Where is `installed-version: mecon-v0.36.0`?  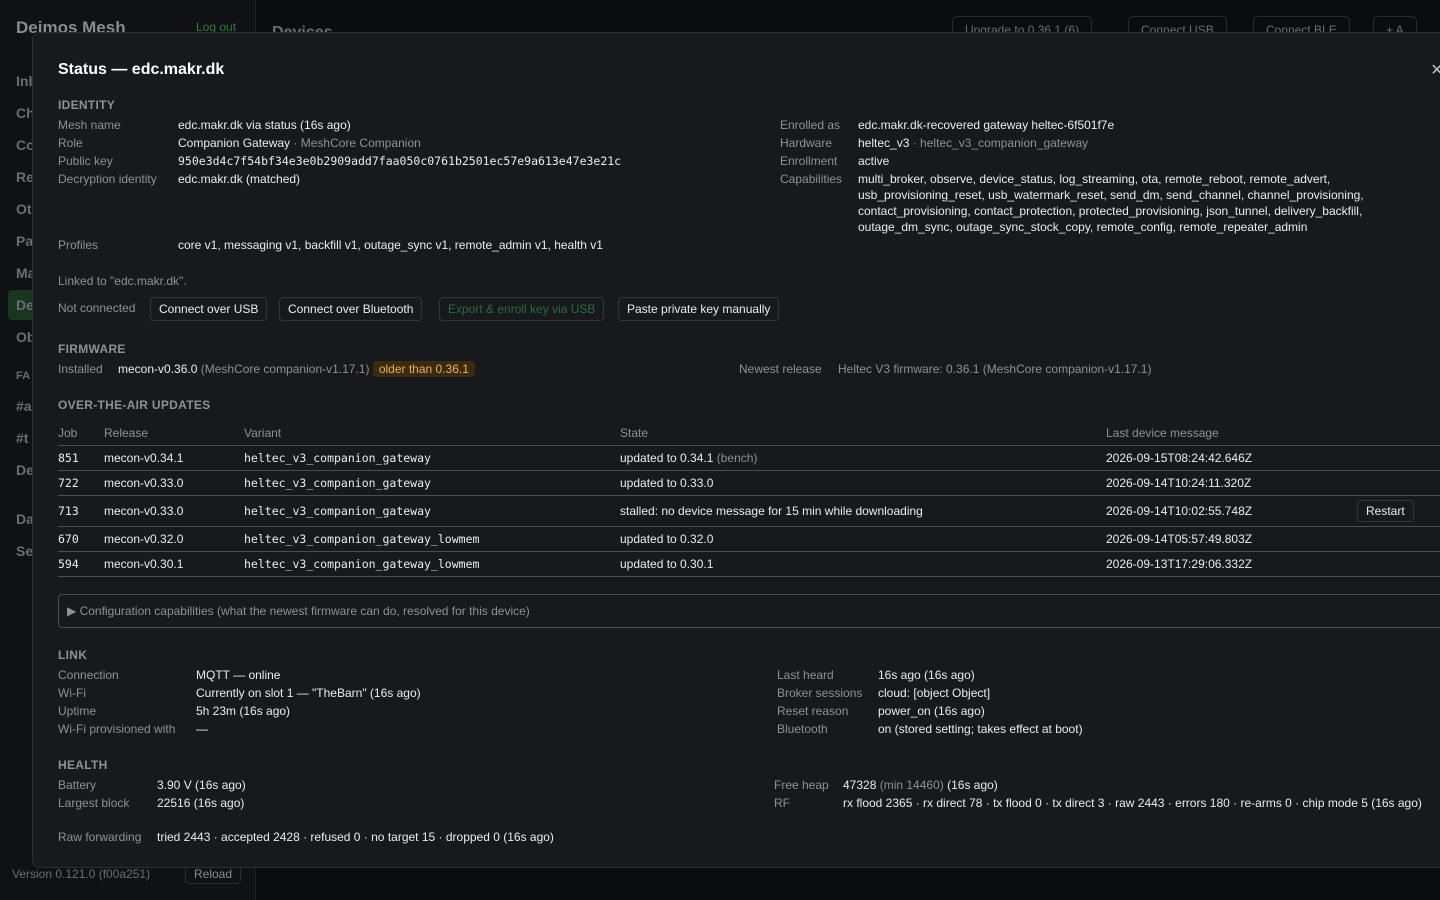
installed-version: mecon-v0.36.0 is located at coordinates (158, 369).